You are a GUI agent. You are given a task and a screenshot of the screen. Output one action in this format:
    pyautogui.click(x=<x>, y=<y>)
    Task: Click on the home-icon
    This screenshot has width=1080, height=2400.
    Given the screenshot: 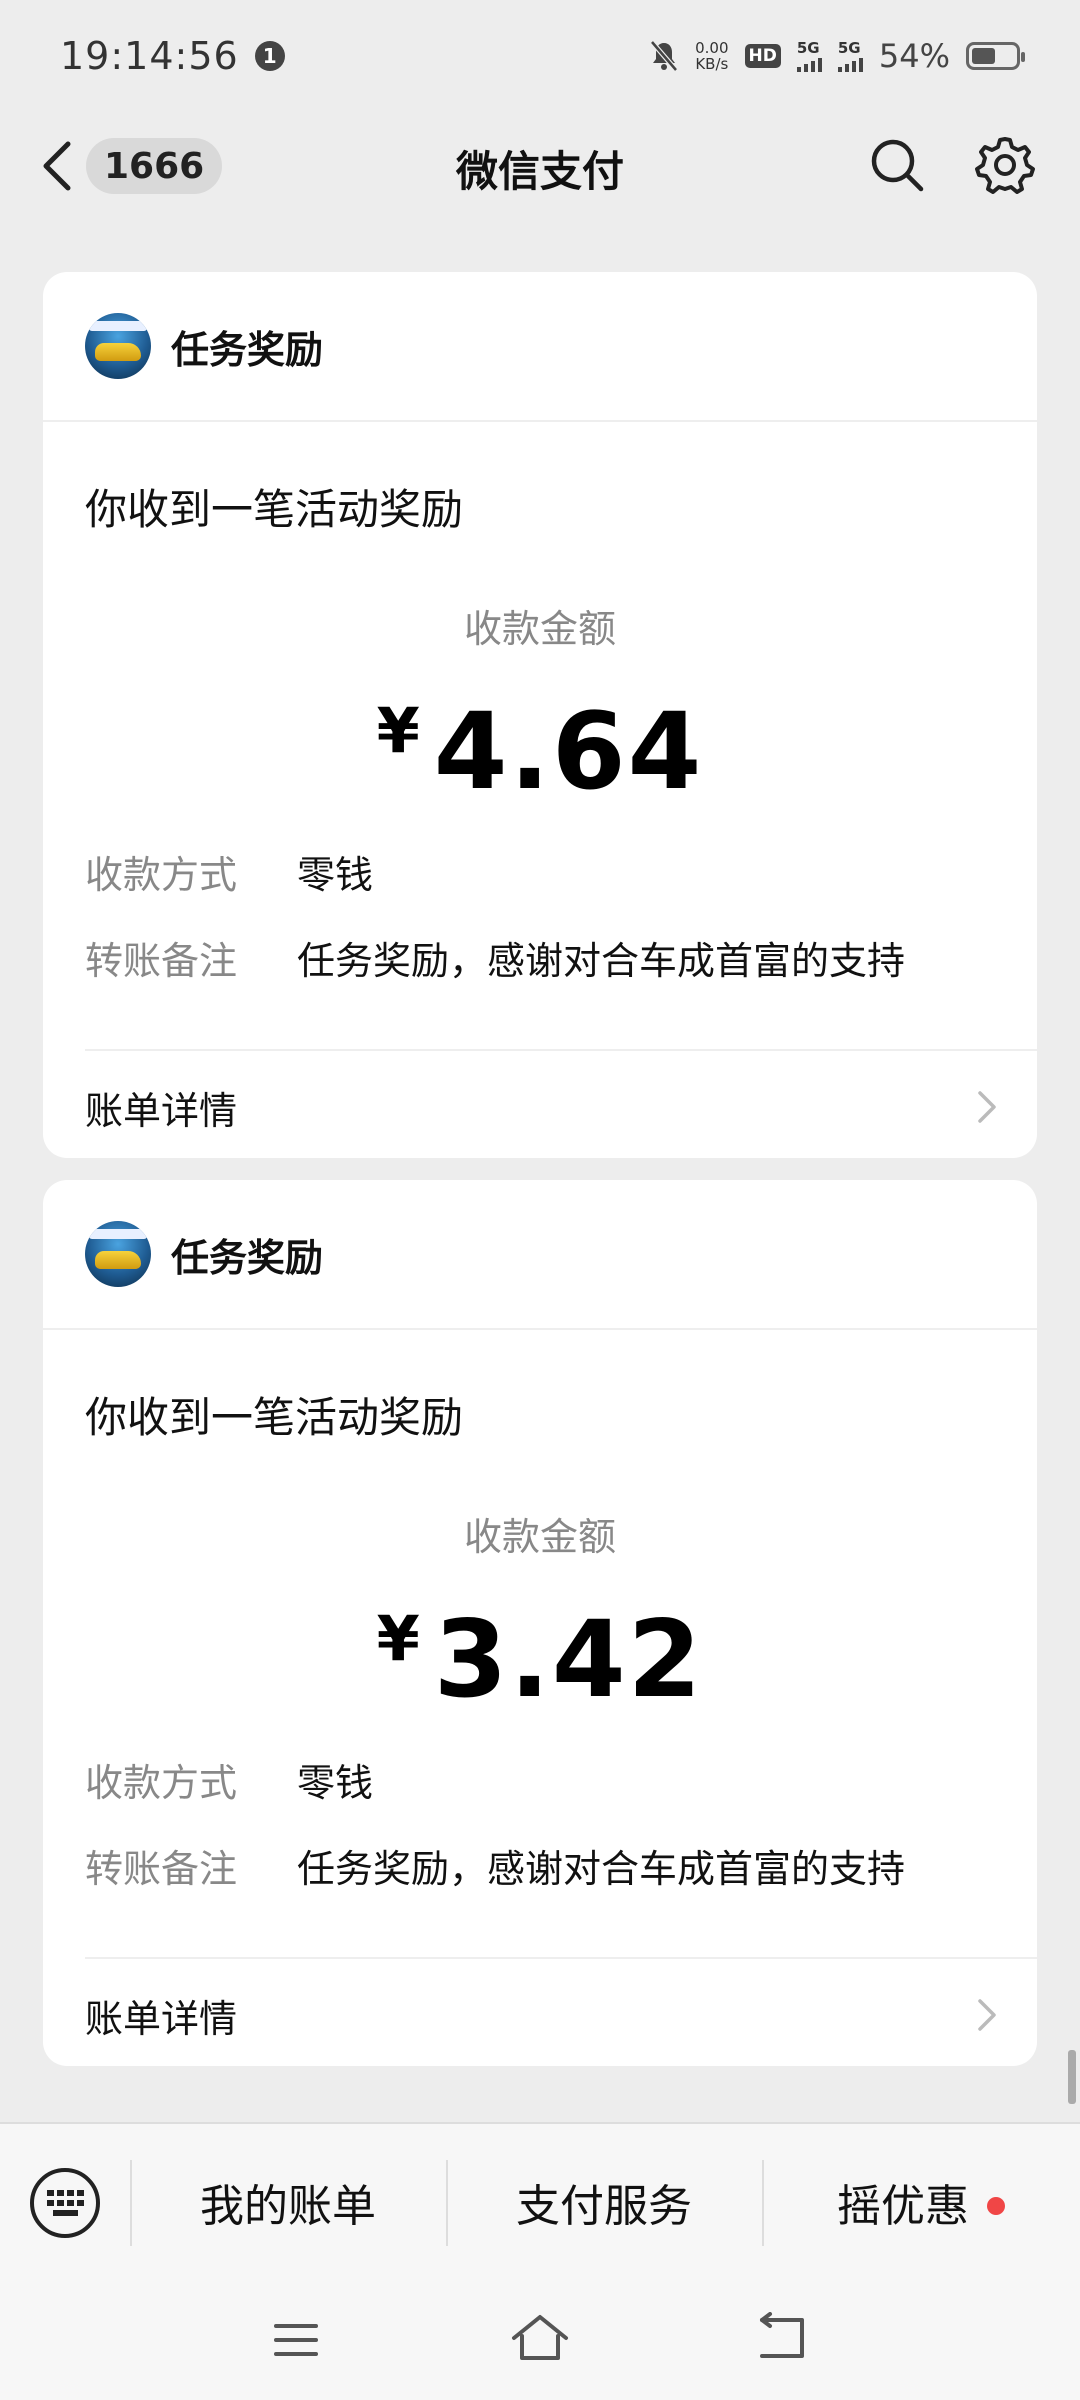 What is the action you would take?
    pyautogui.click(x=540, y=2338)
    